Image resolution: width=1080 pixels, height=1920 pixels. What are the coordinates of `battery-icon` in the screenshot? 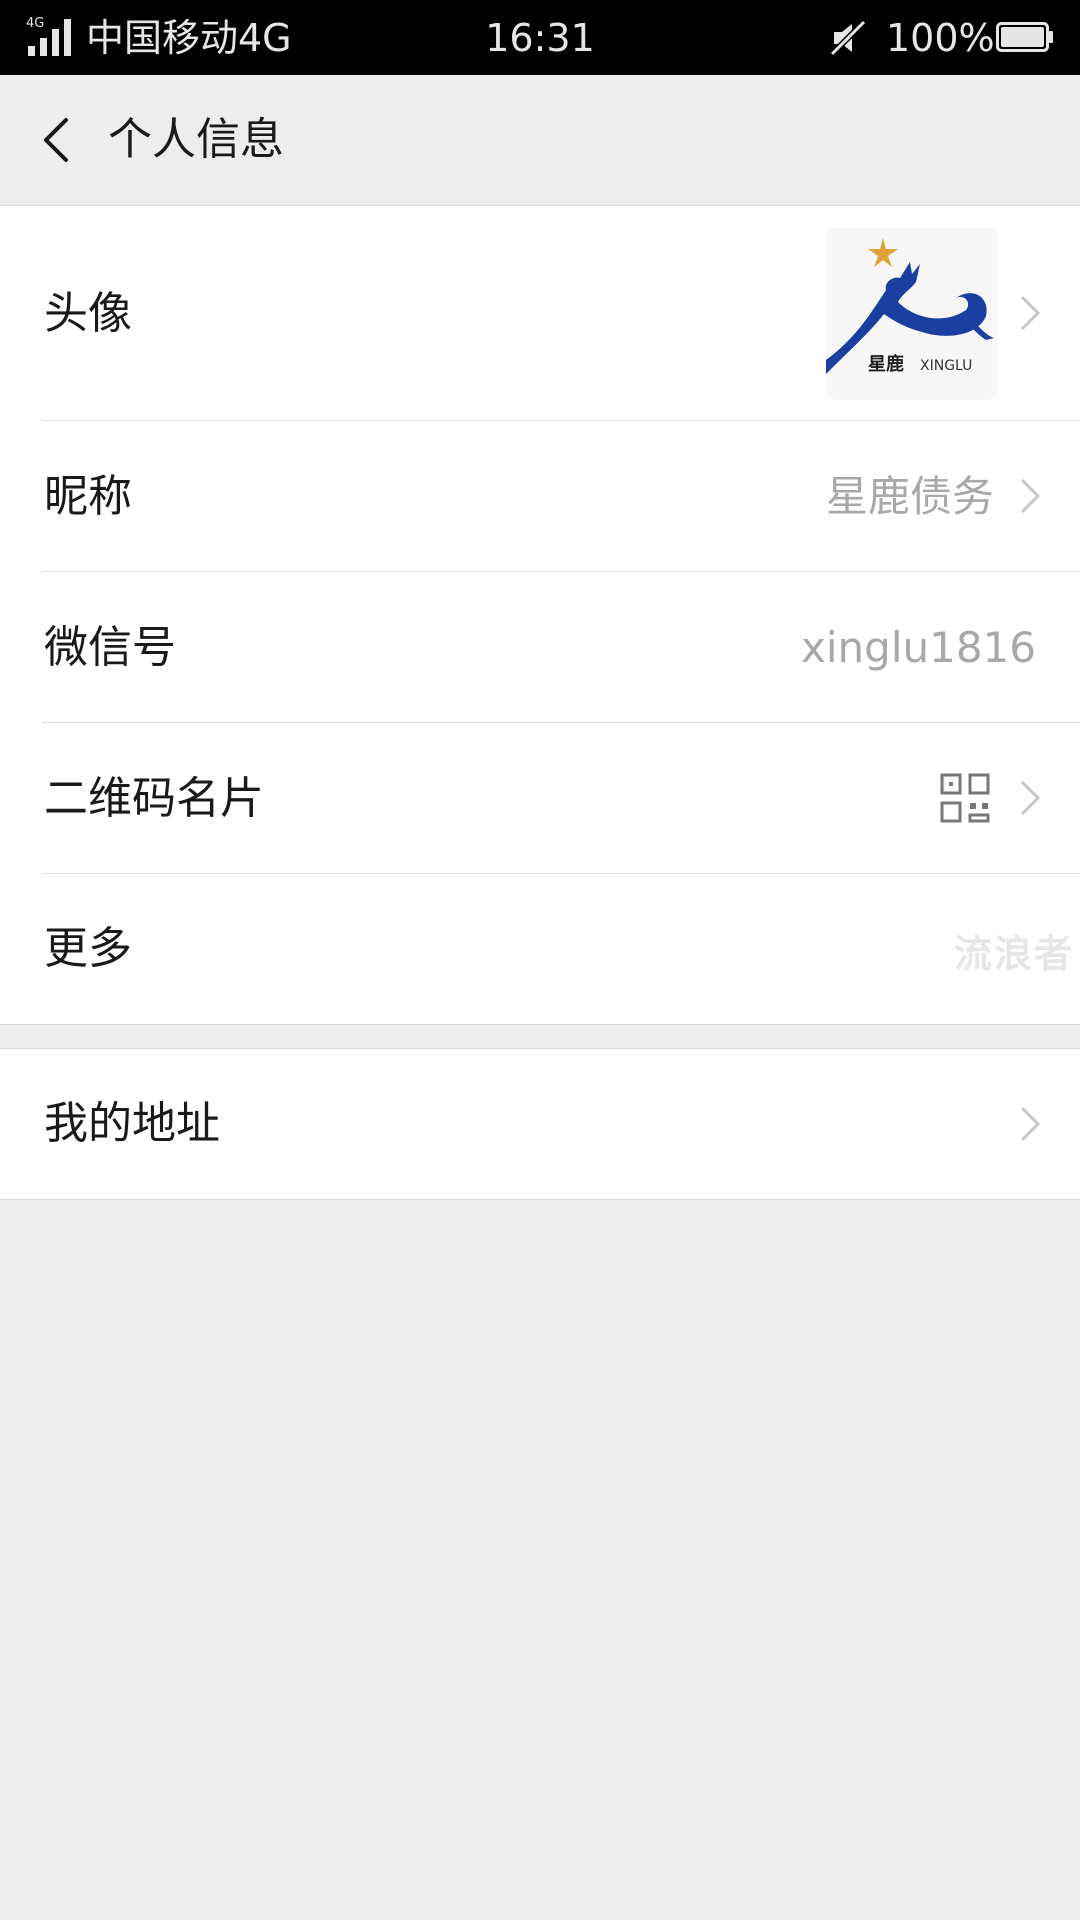 It's located at (1024, 37).